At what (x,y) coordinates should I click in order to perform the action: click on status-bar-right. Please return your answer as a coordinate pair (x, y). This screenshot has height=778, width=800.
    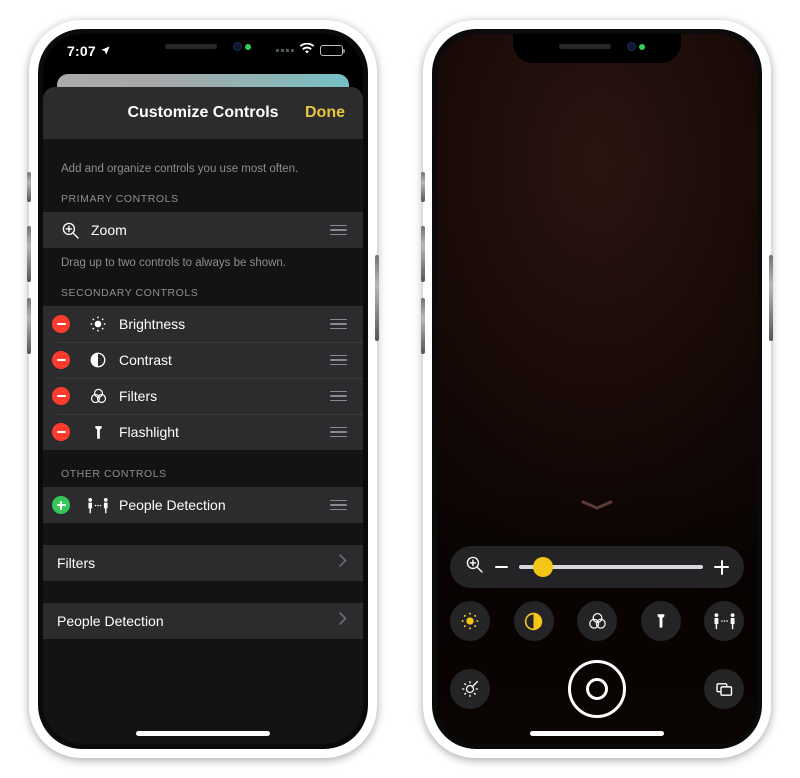
    Looking at the image, I should click on (310, 51).